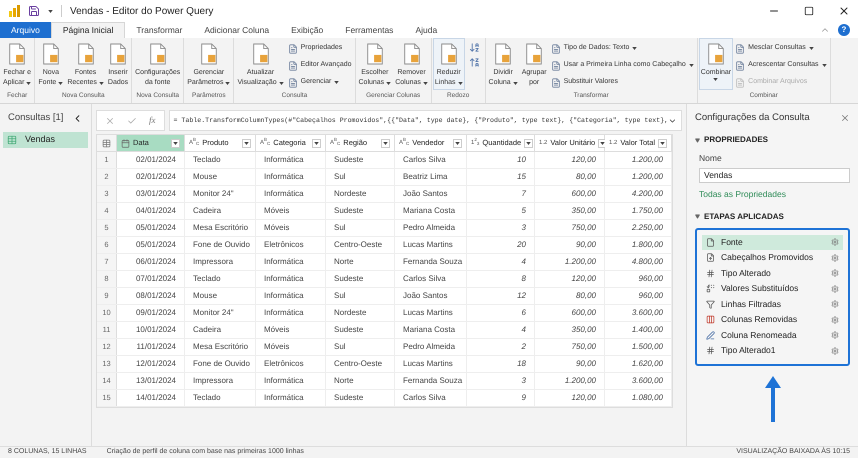 The image size is (858, 458). I want to click on table-cell: Fone de Ouvido, so click(221, 364).